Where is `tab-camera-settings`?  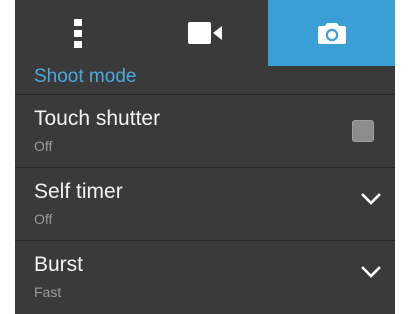 tab-camera-settings is located at coordinates (331, 33).